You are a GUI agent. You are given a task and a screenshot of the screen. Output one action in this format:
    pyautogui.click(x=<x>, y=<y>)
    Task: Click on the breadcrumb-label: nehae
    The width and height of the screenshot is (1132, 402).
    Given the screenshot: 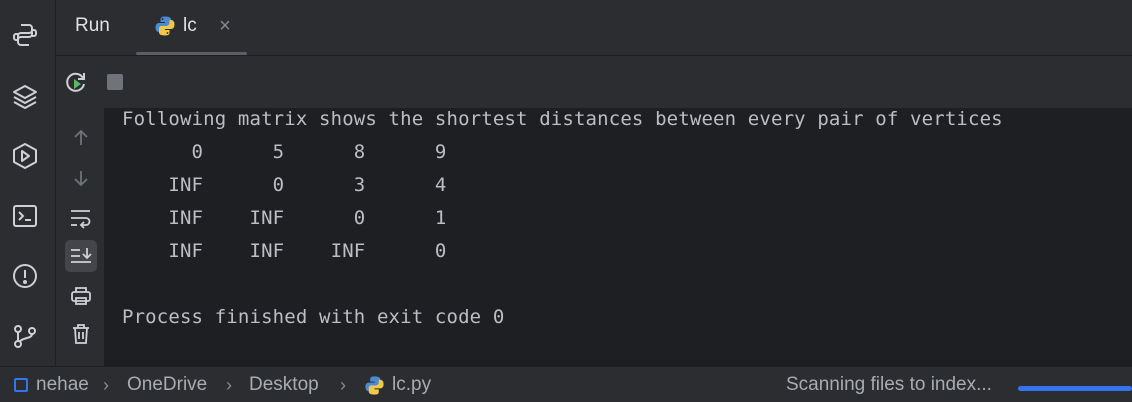 What is the action you would take?
    pyautogui.click(x=62, y=384)
    